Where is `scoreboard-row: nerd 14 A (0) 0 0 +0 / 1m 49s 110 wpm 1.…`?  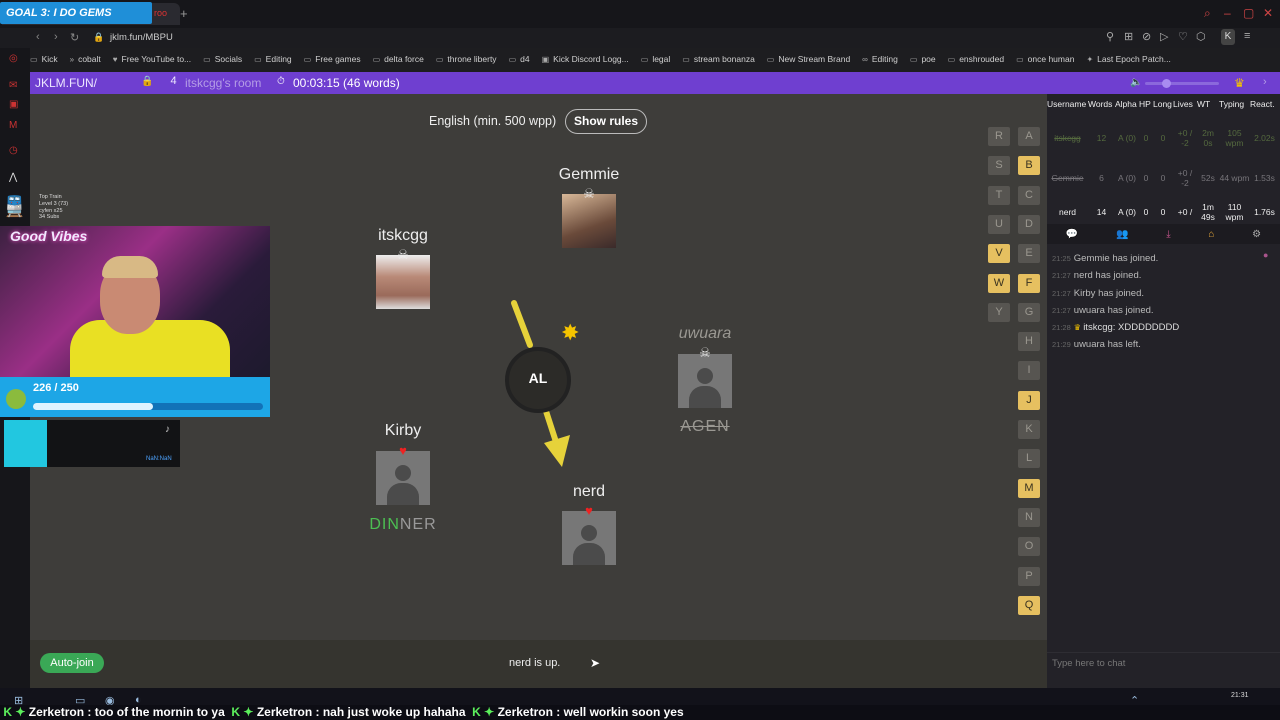
scoreboard-row: nerd 14 A (0) 0 0 +0 / 1m 49s 110 wpm 1.… is located at coordinates (1163, 212).